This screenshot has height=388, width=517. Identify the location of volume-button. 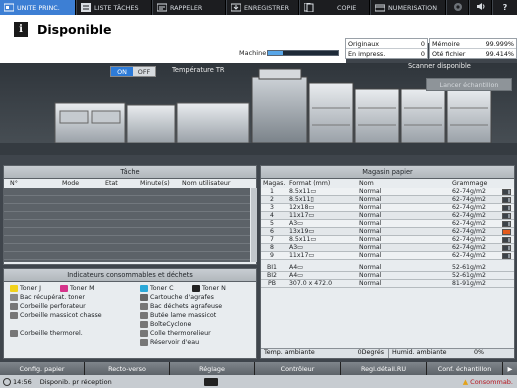
(481, 7).